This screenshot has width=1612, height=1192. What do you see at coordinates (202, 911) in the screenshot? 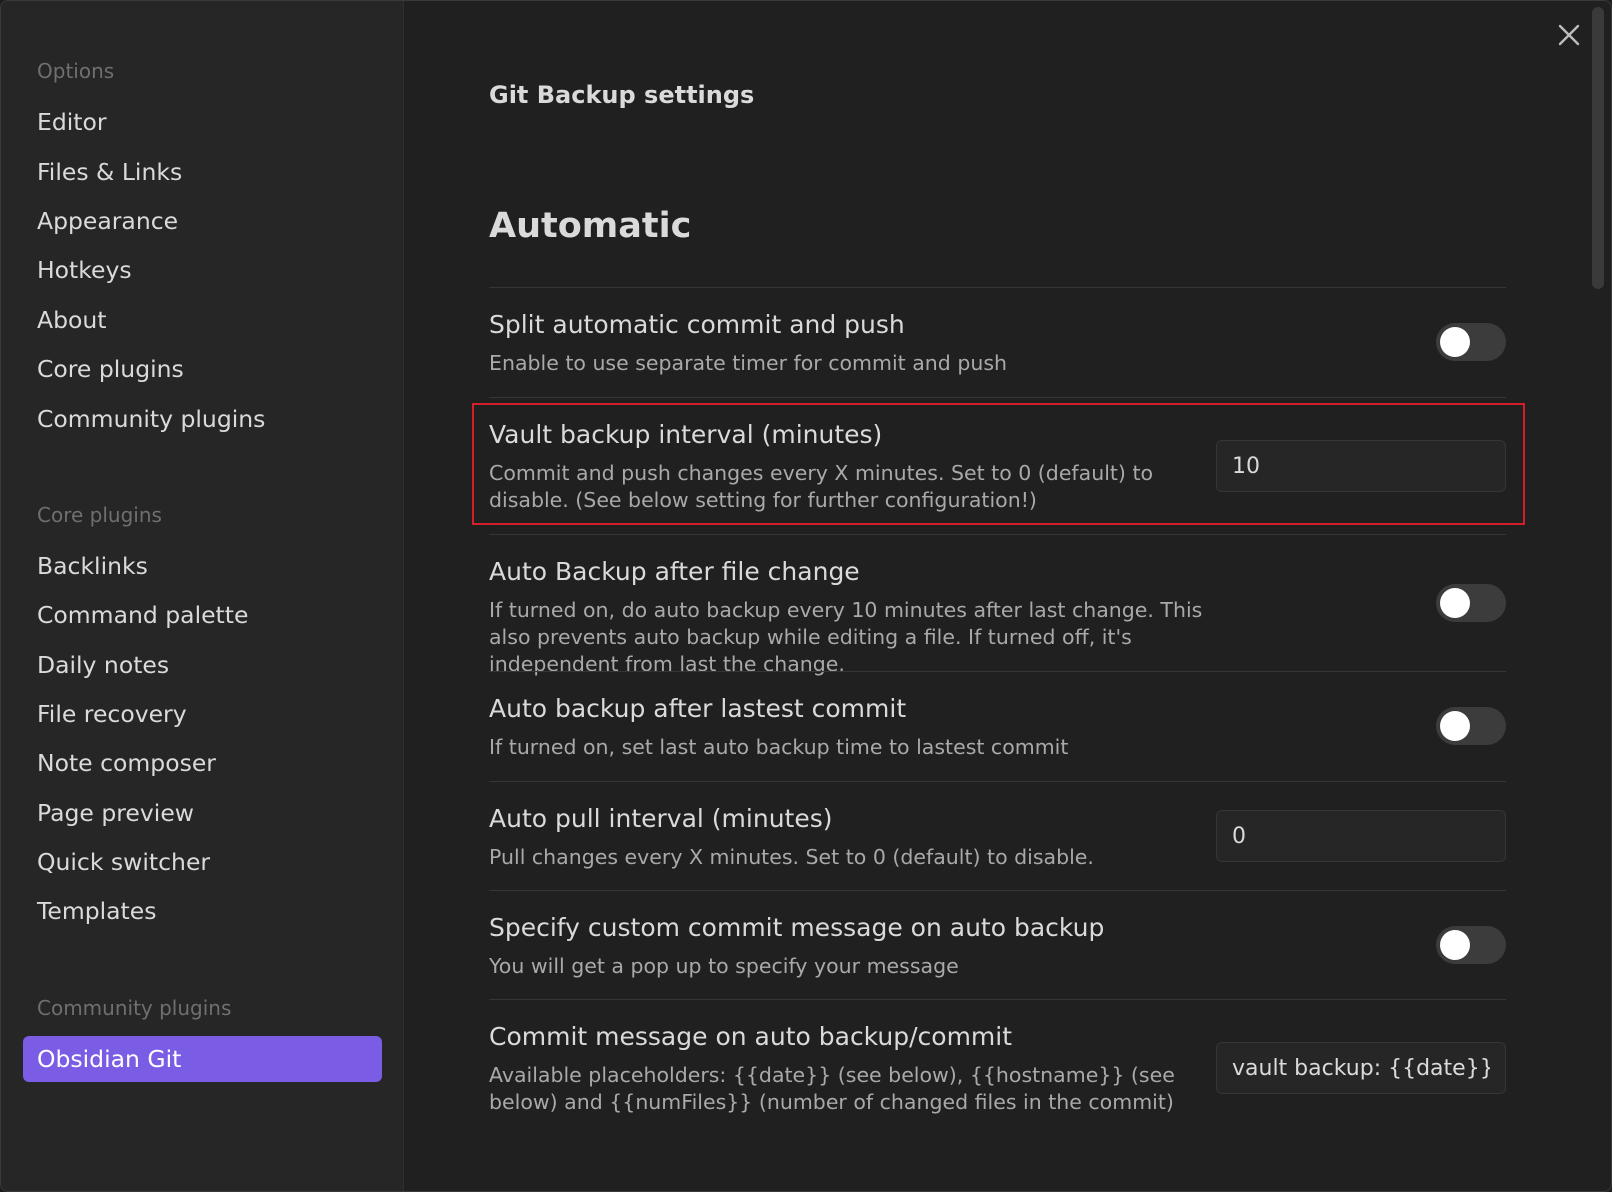
I see `sidebar-item-templates: Templates` at bounding box center [202, 911].